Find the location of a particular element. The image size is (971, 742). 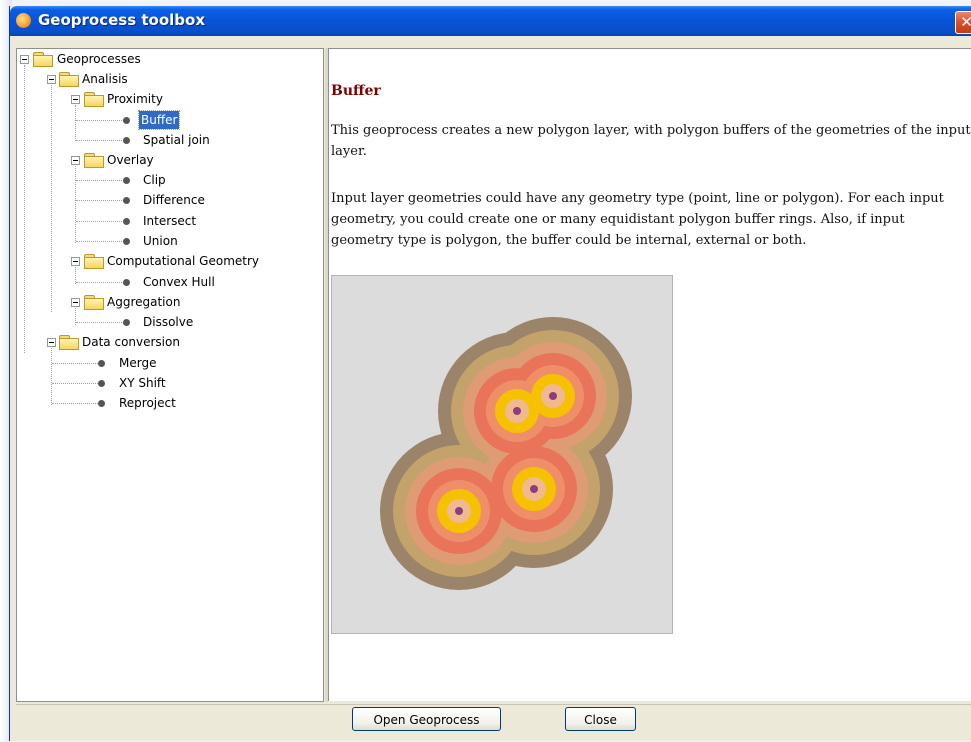

open-geoprocess-button: Open Geoprocess is located at coordinates (426, 719).